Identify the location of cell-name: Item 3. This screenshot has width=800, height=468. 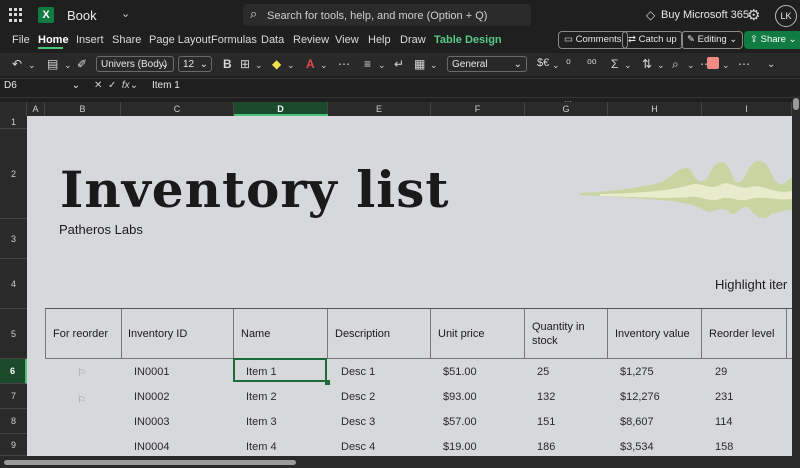
(261, 422).